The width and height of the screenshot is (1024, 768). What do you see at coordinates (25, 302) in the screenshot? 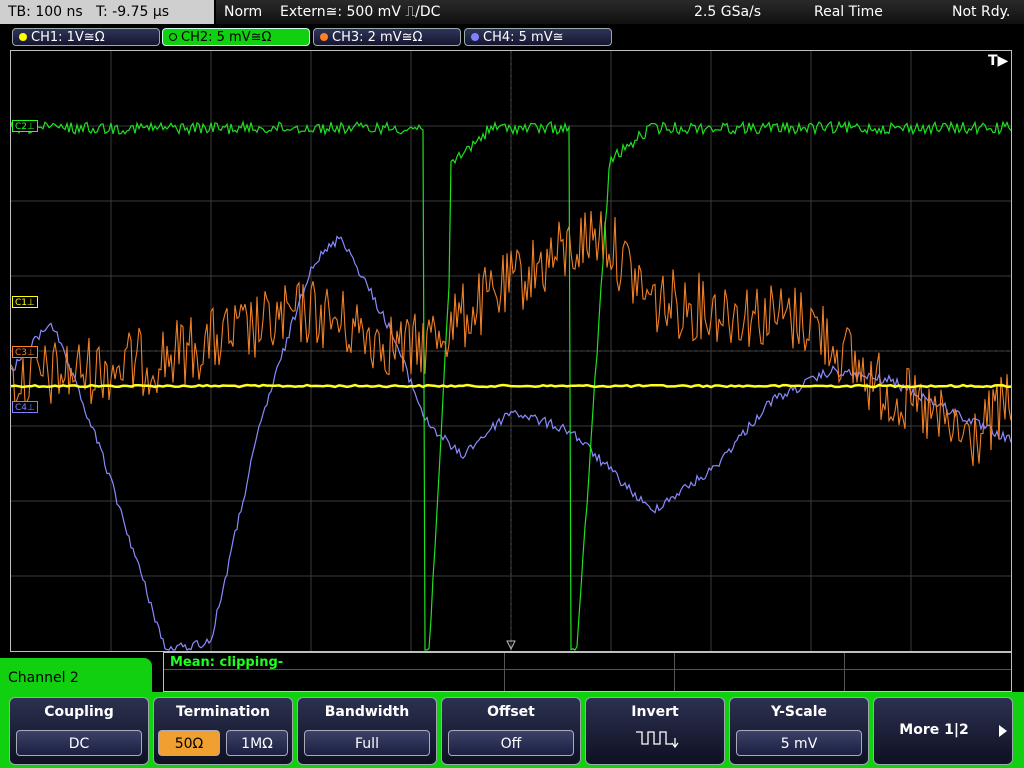
I see `ch1-offset-marker: C1⊥` at bounding box center [25, 302].